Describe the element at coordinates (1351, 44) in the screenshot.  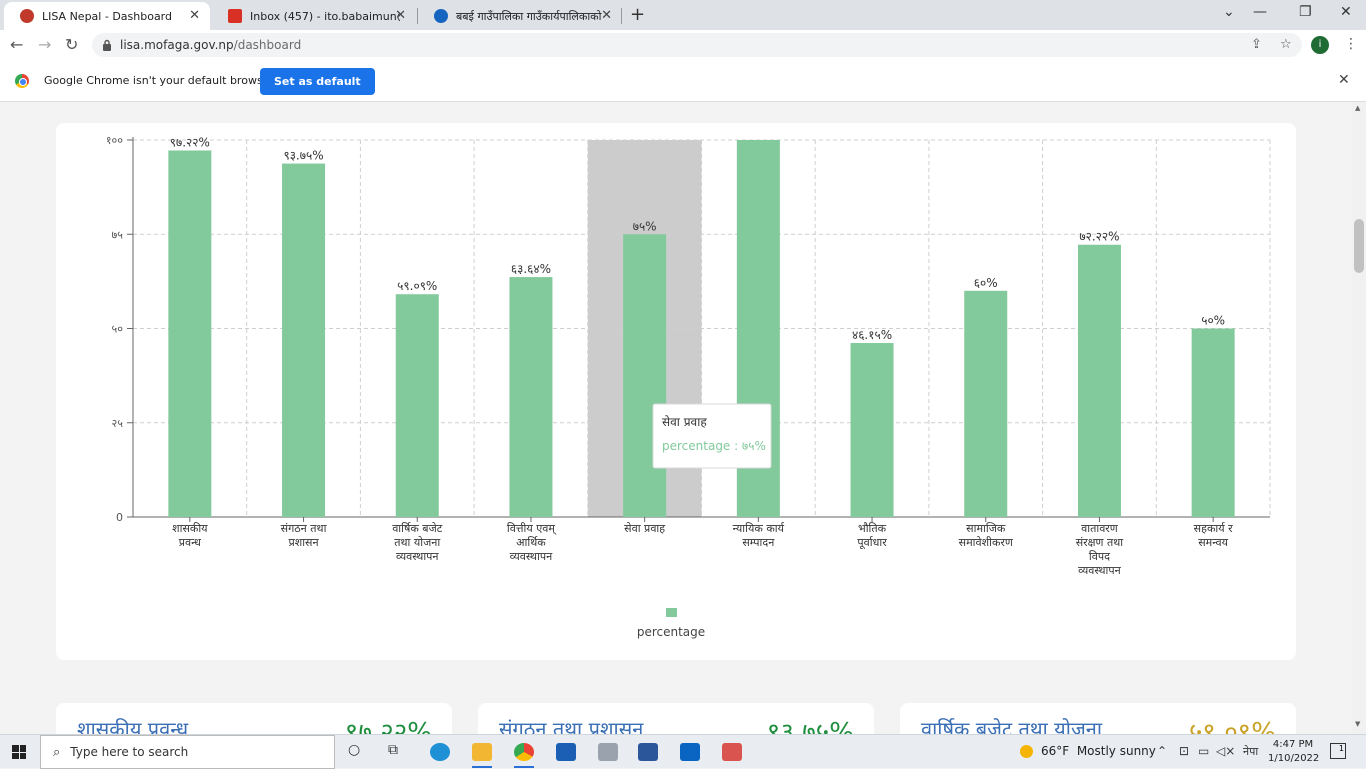
I see `menu-kebab-icon: ⋮` at that location.